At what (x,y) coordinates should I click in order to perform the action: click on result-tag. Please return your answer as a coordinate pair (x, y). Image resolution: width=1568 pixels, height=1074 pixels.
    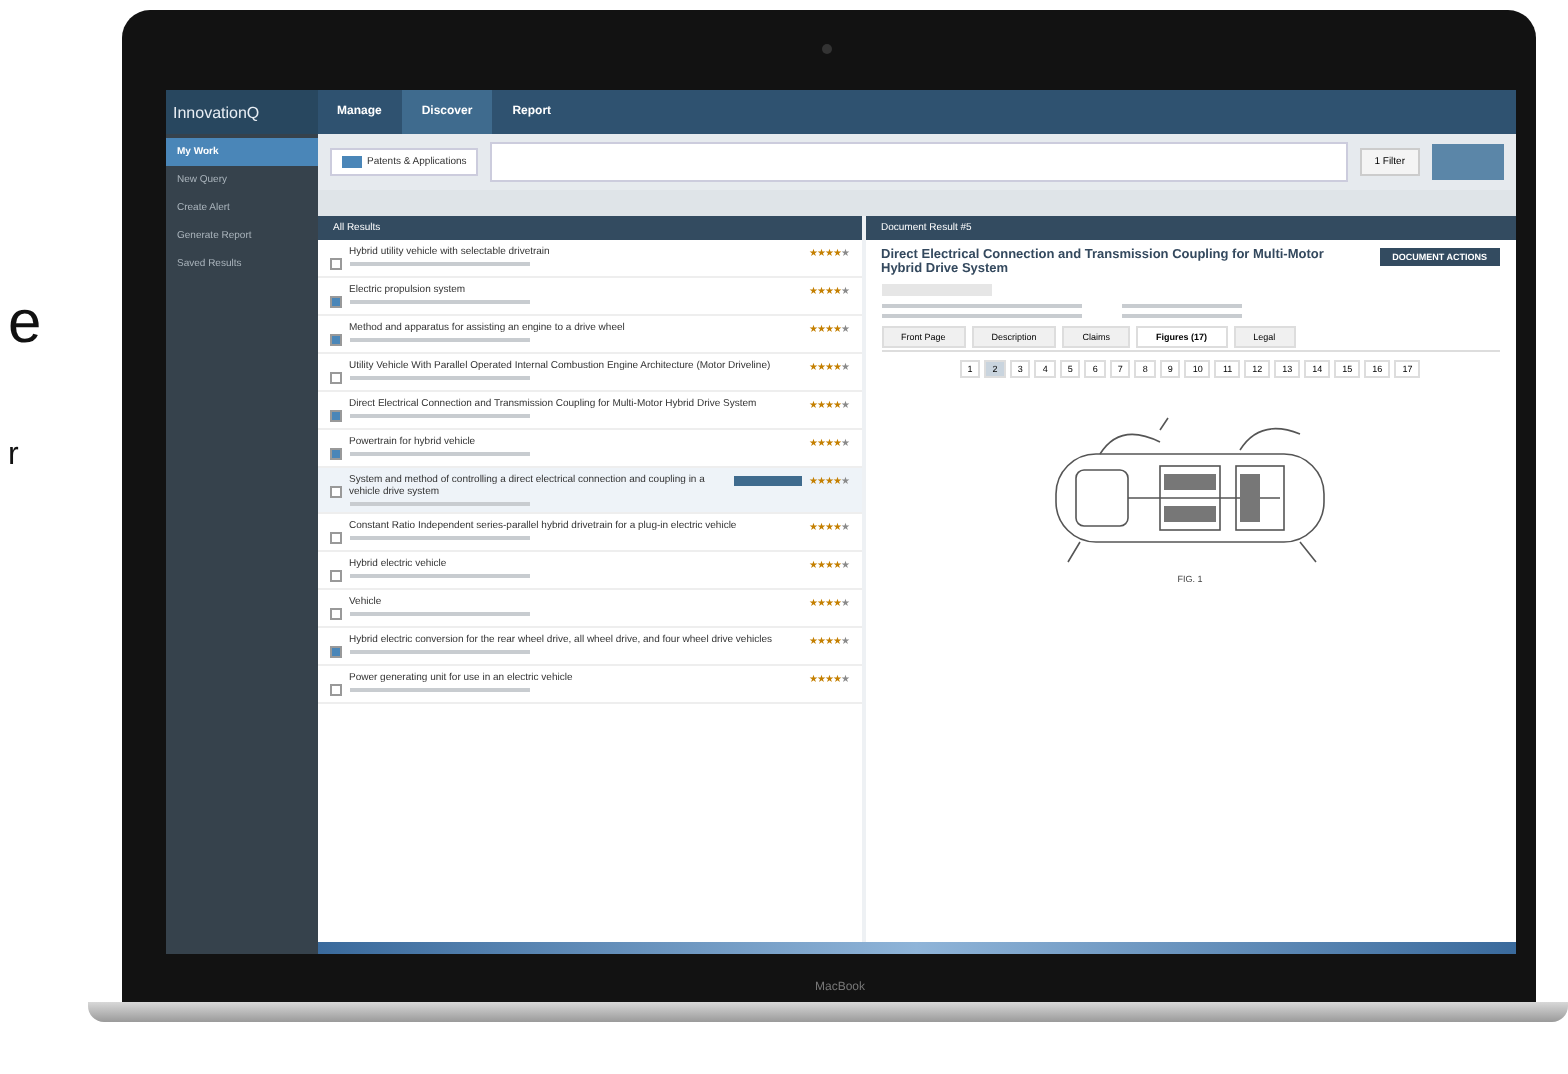
    Looking at the image, I should click on (767, 481).